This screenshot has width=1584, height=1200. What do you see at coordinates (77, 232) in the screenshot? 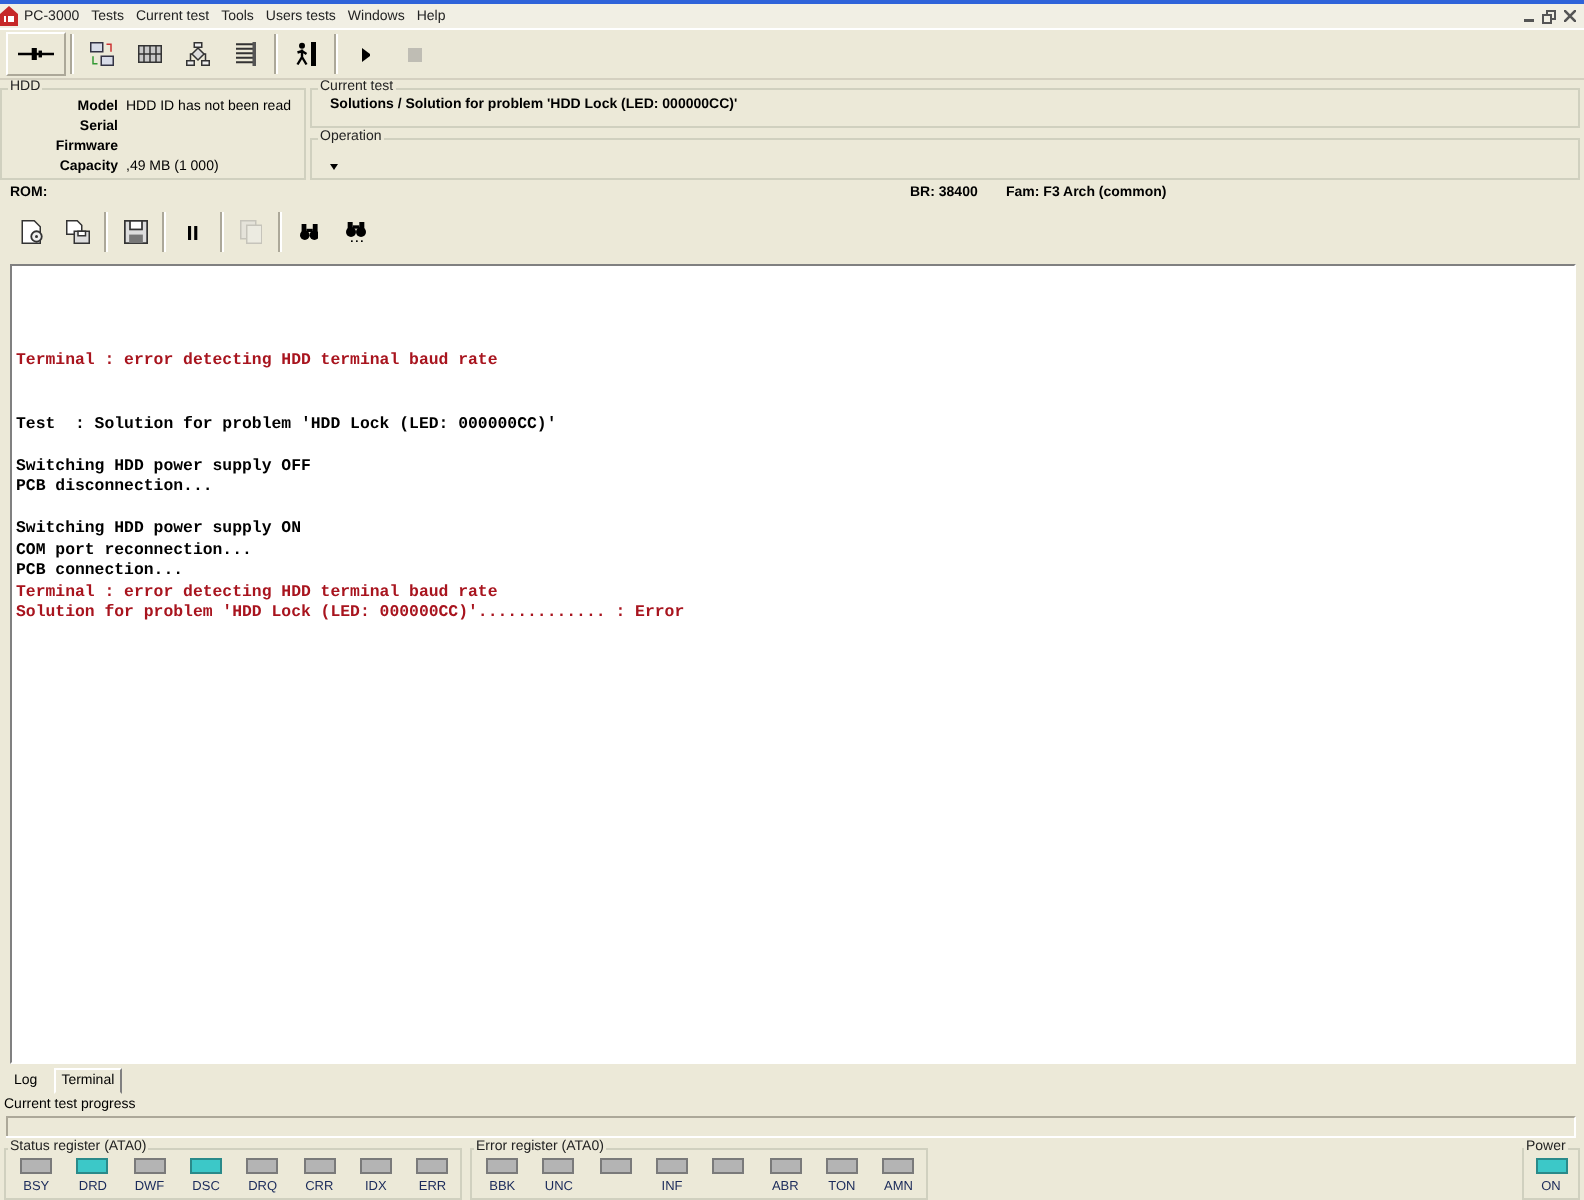
I see `document-disk-icon` at bounding box center [77, 232].